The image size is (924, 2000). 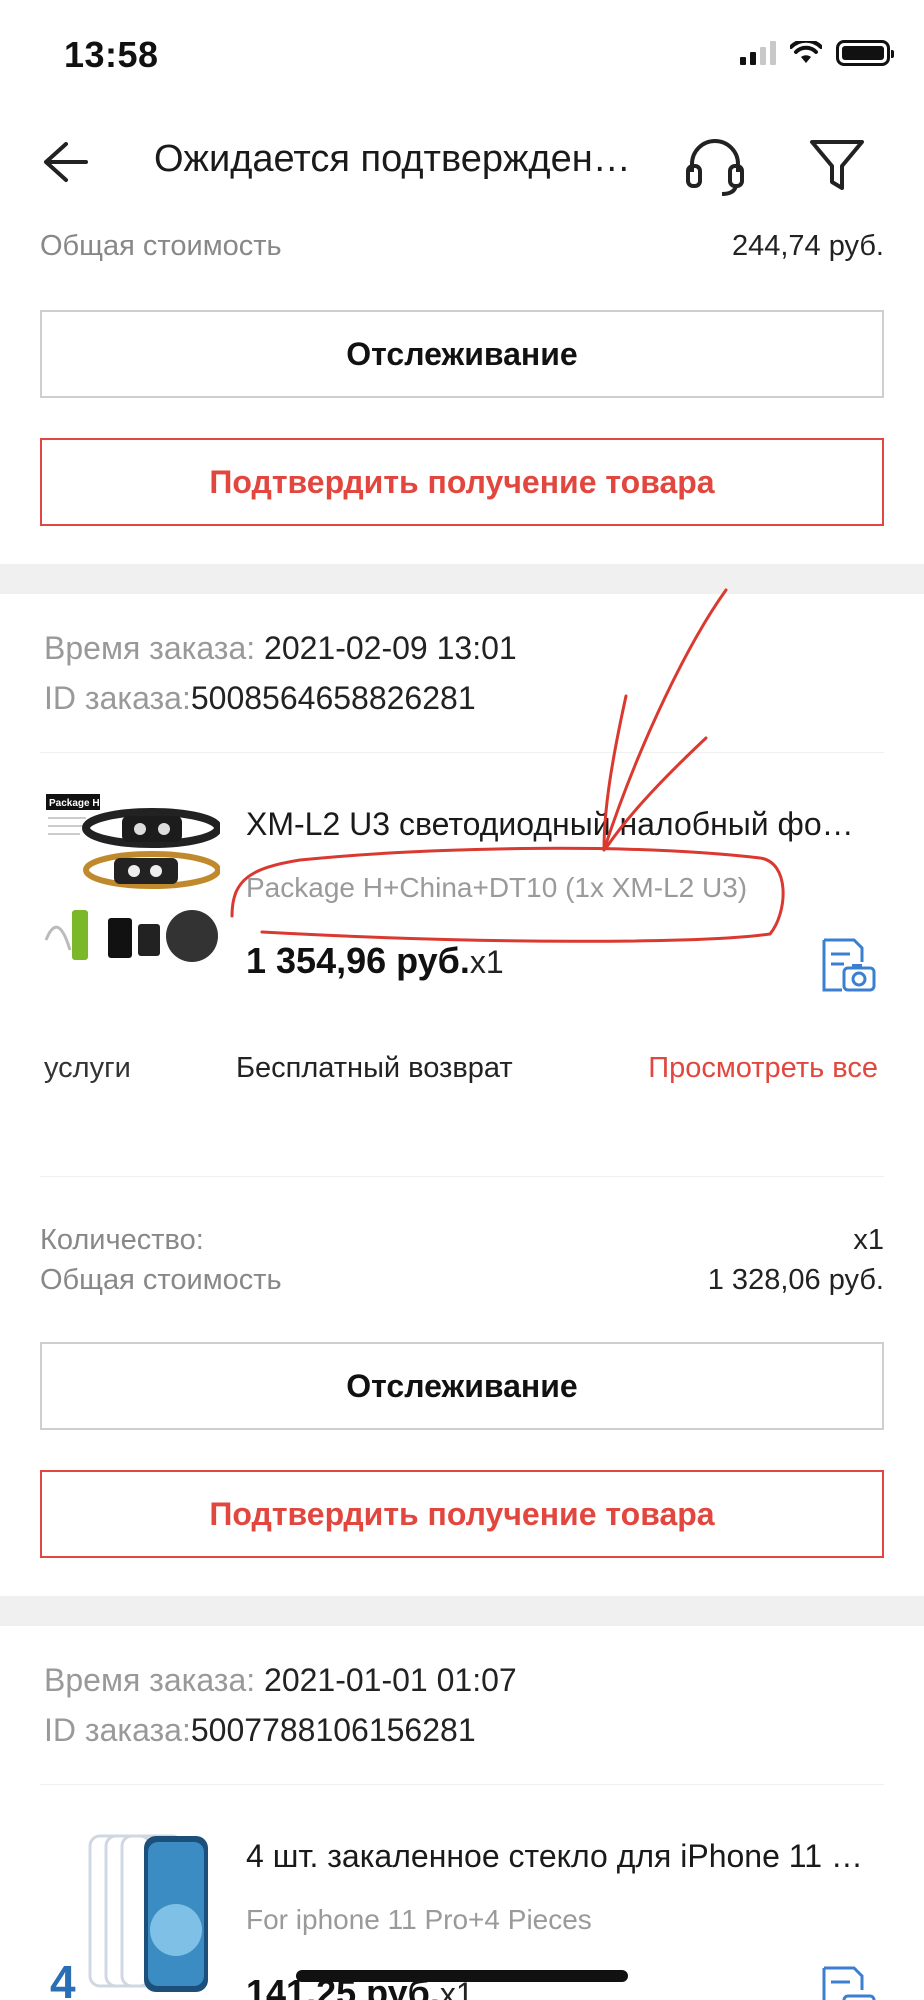 I want to click on total-value: 1 328,06 руб., so click(x=795, y=1280).